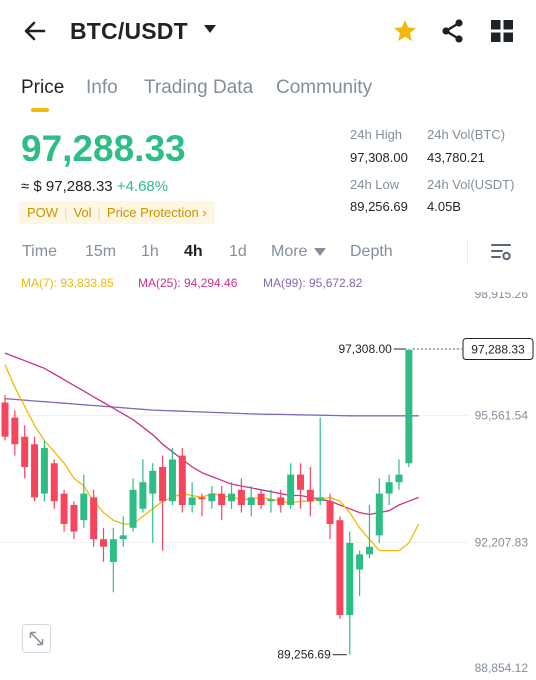  I want to click on interval-time: Time, so click(39, 252).